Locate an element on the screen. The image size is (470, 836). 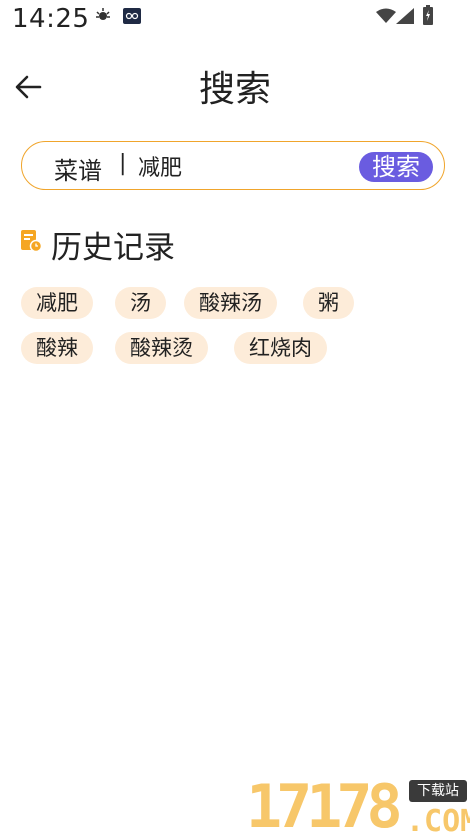
history-doc-icon is located at coordinates (31, 241).